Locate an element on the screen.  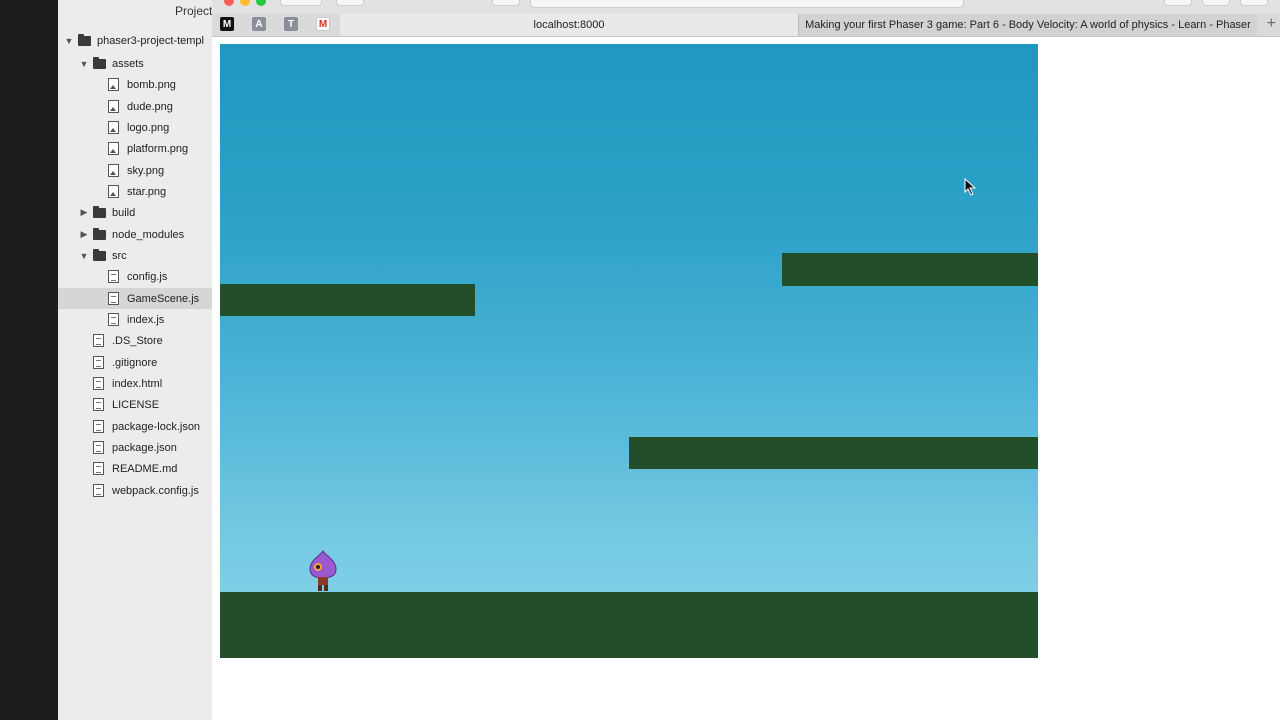
tree-item-src: ▼ src is located at coordinates (135, 255).